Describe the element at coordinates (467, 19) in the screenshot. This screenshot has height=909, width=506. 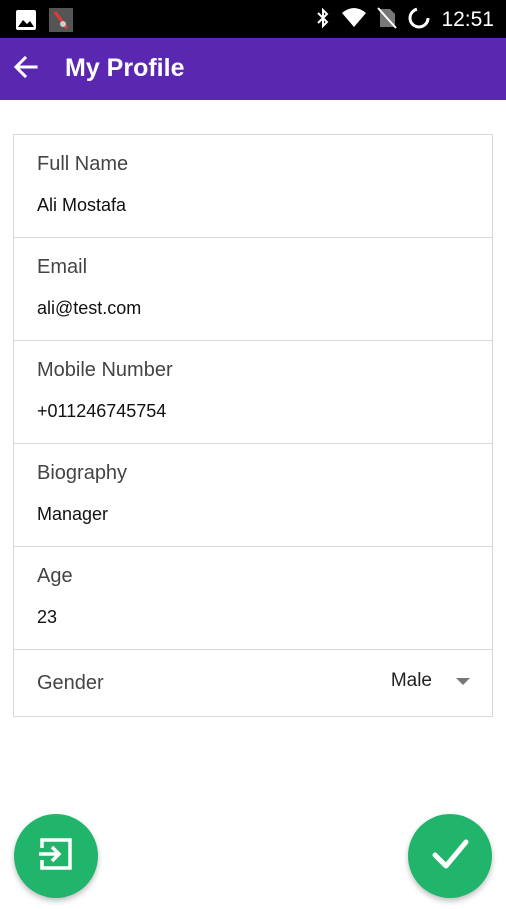
I see `status-time: 12:51` at that location.